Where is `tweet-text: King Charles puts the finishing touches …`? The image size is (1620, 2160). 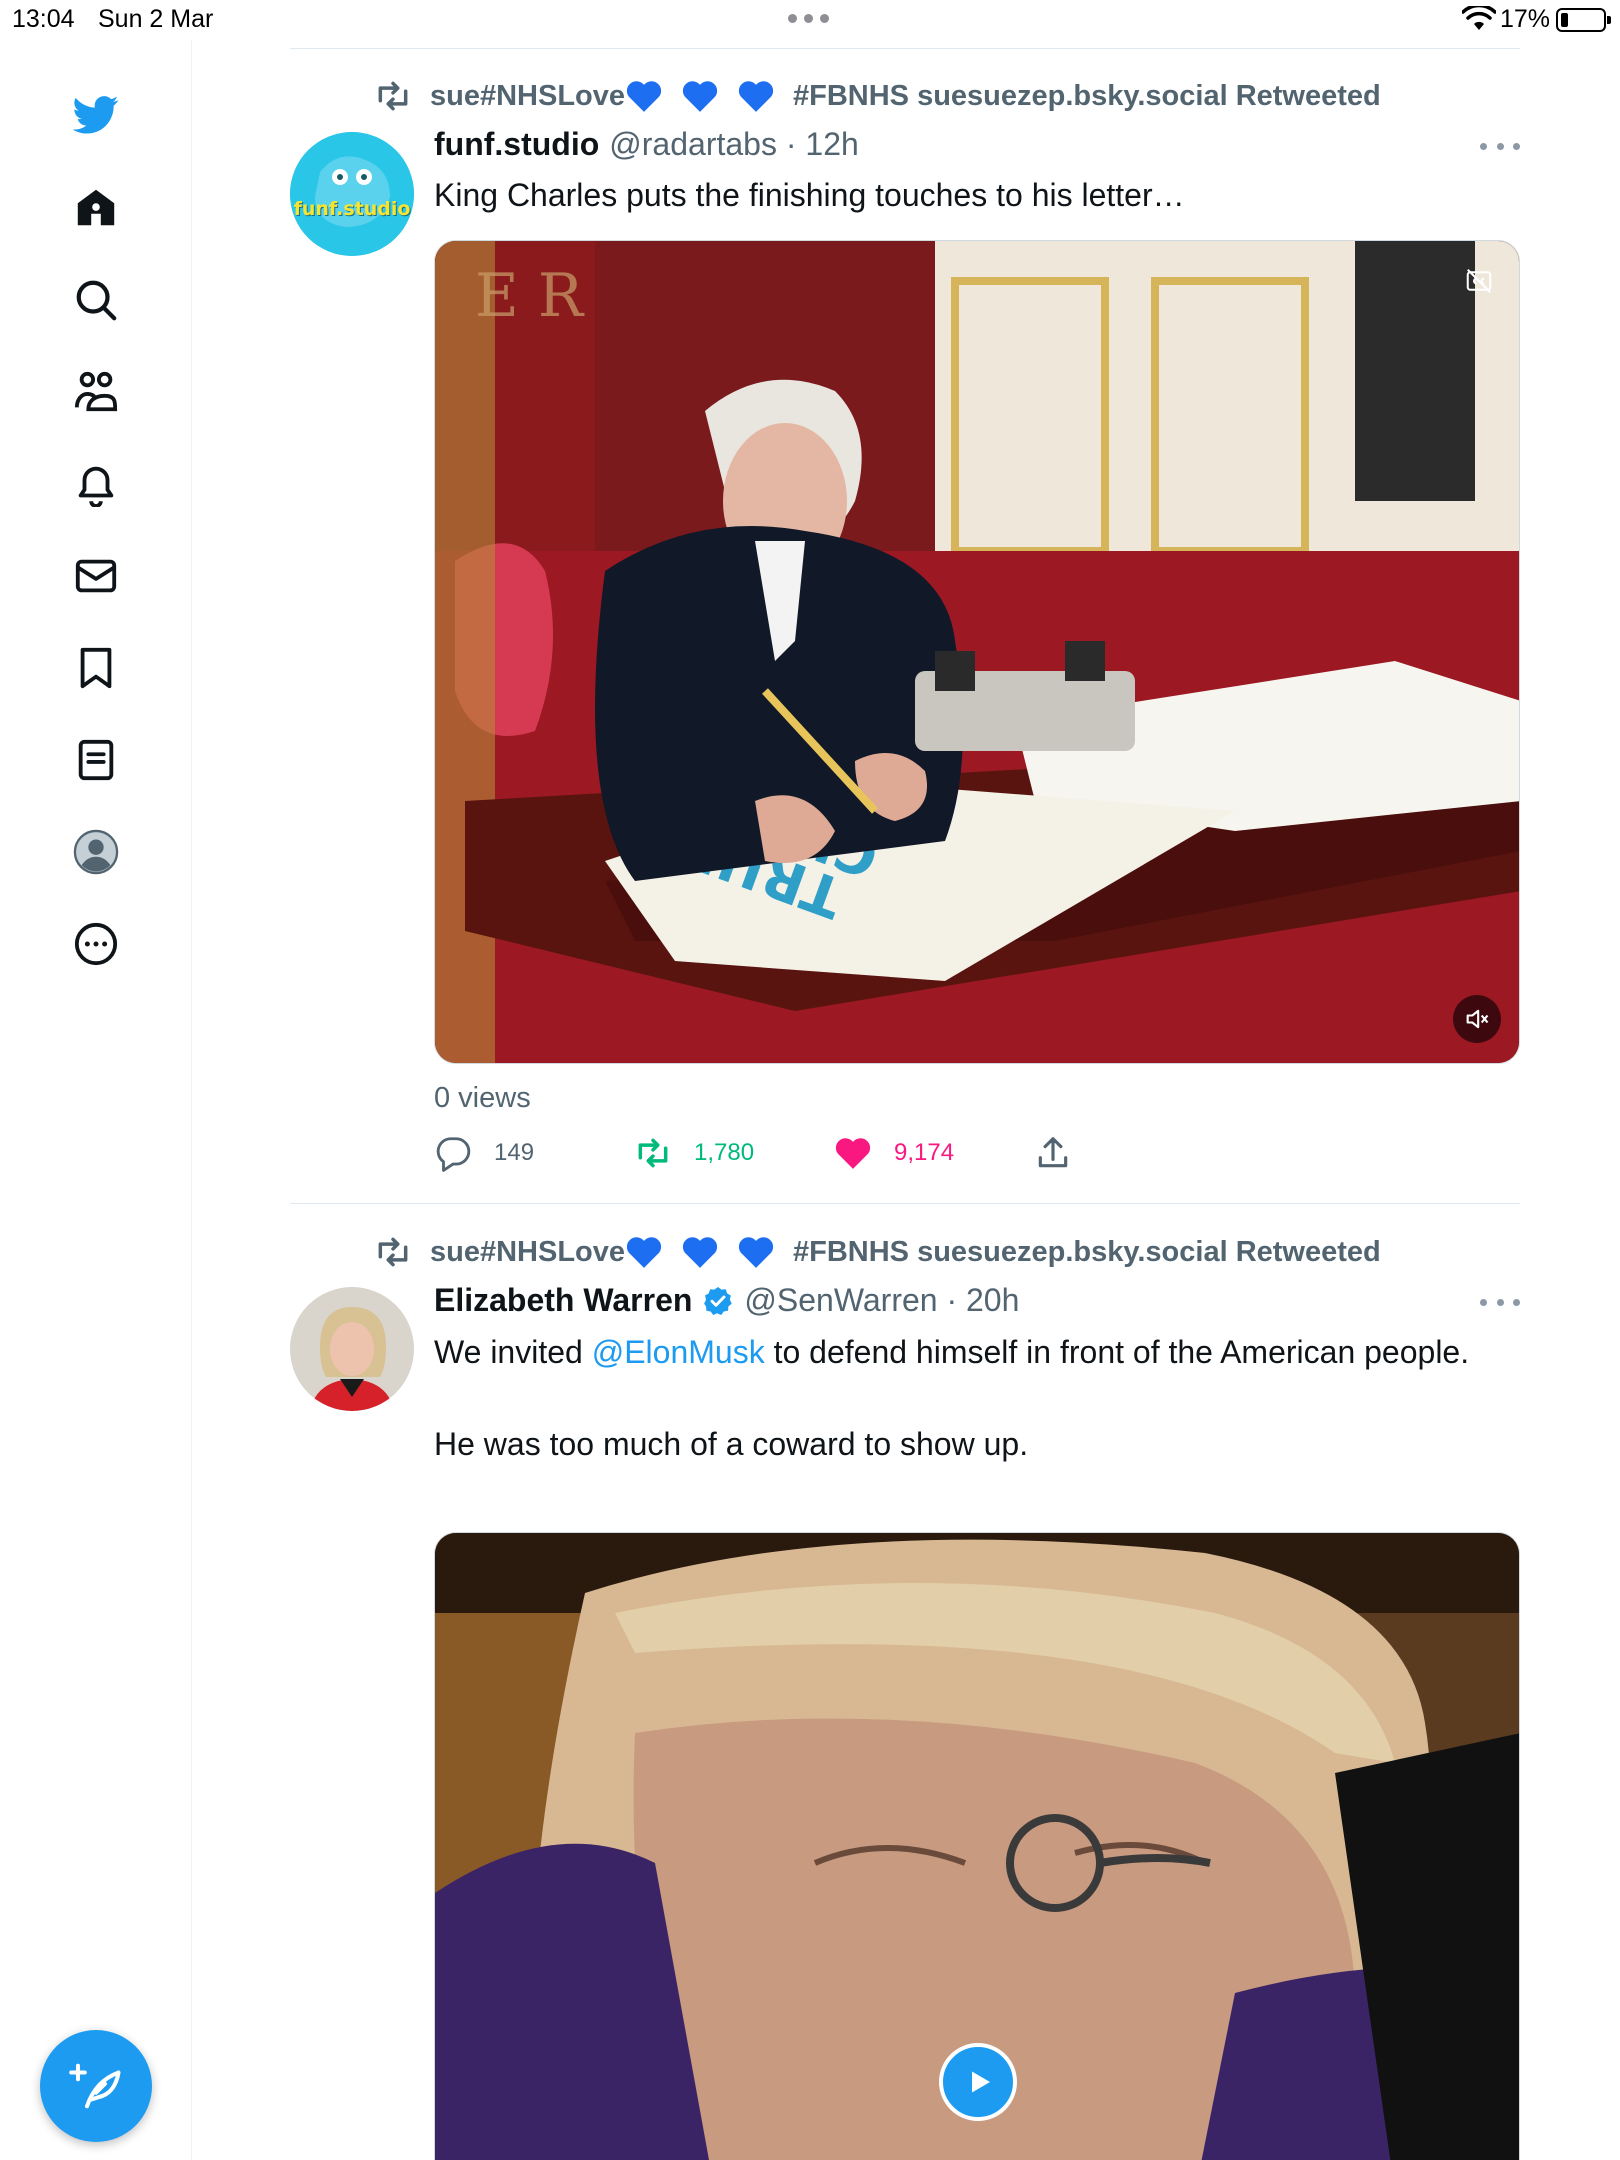 tweet-text: King Charles puts the finishing touches … is located at coordinates (809, 195).